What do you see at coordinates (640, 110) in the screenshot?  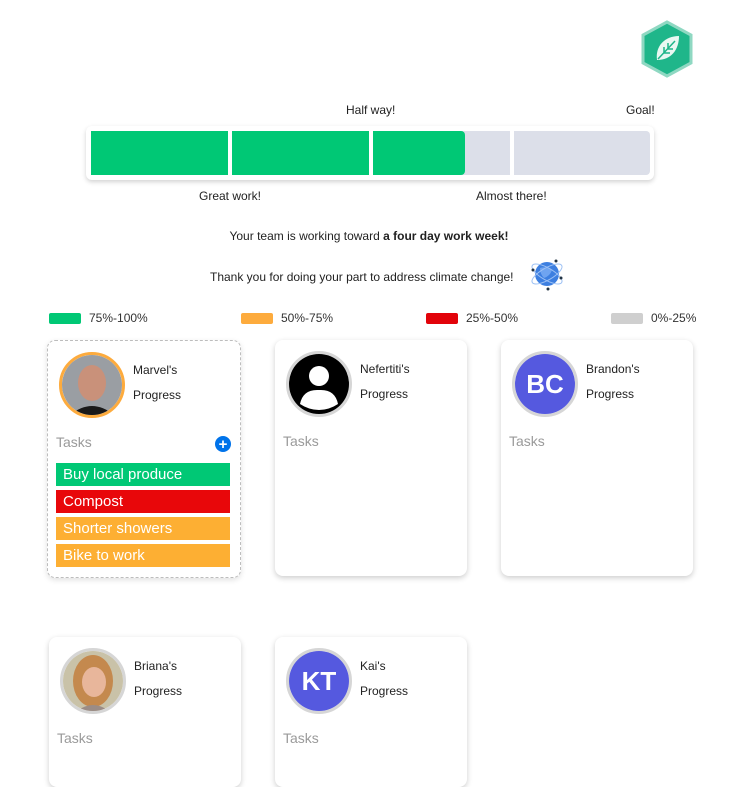 I see `goal-label: Goal!` at bounding box center [640, 110].